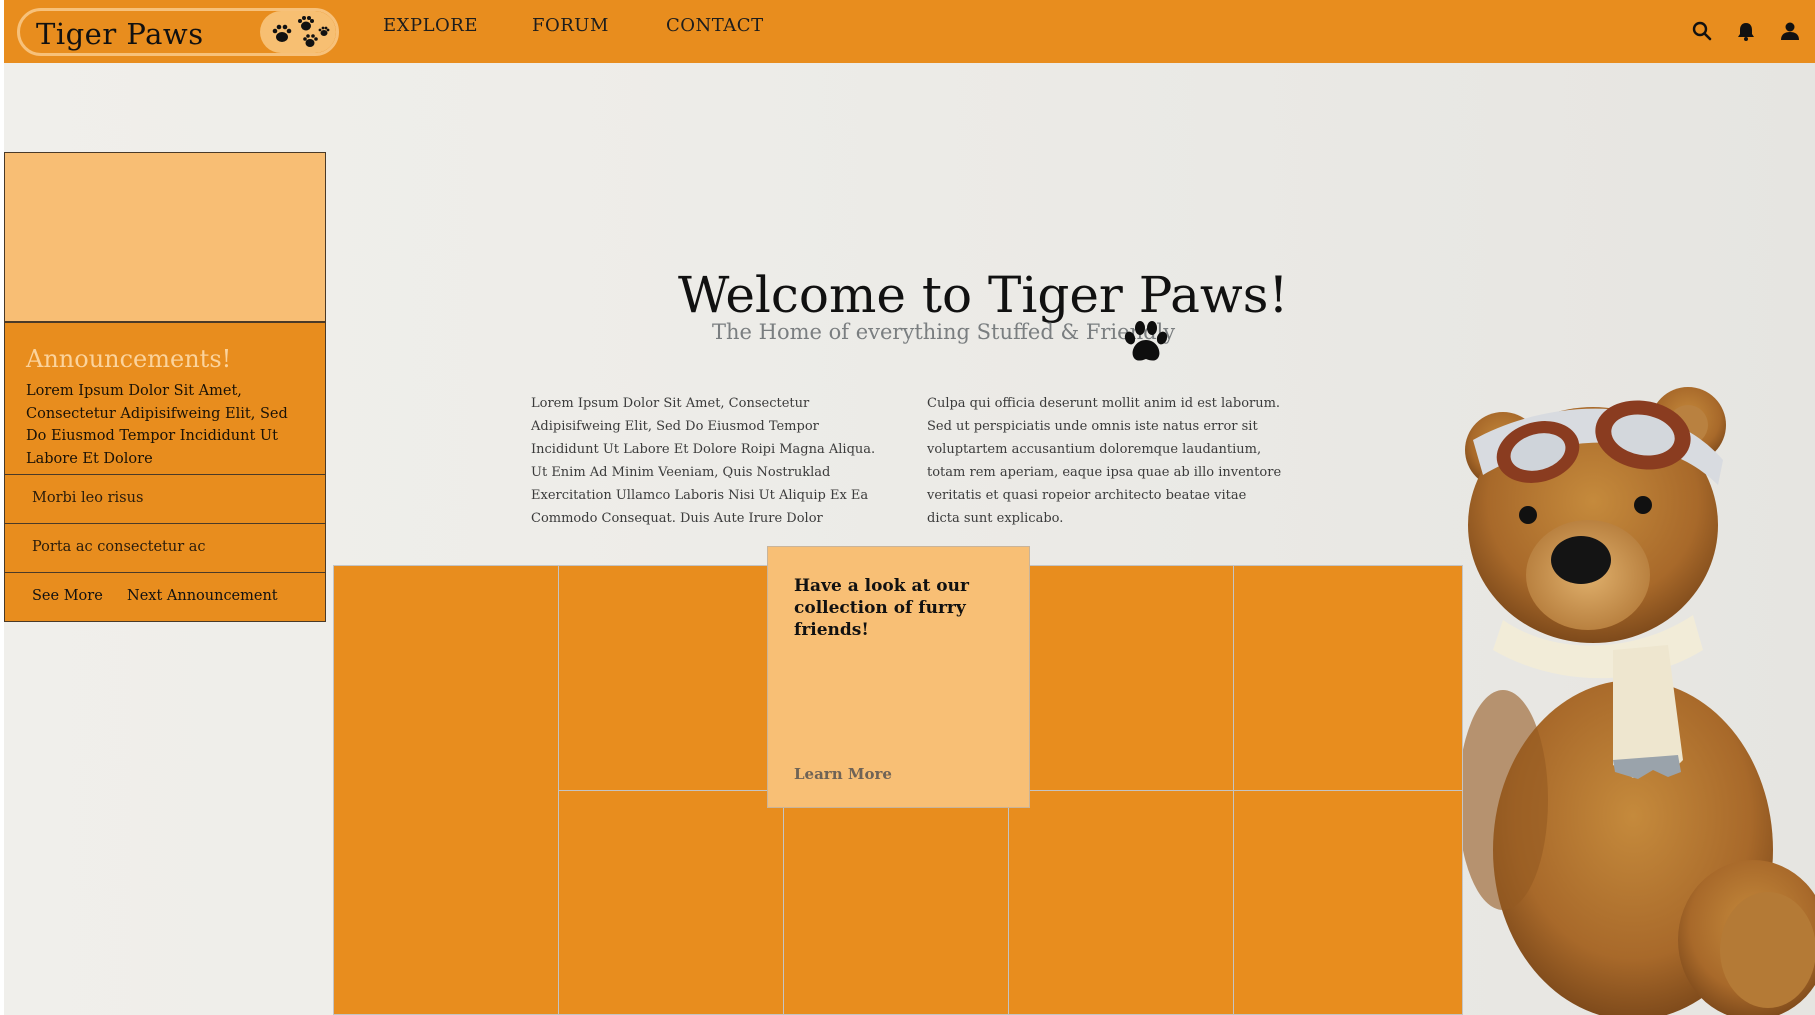 The image size is (1815, 1015). Describe the element at coordinates (67, 596) in the screenshot. I see `see-more-button: See More` at that location.